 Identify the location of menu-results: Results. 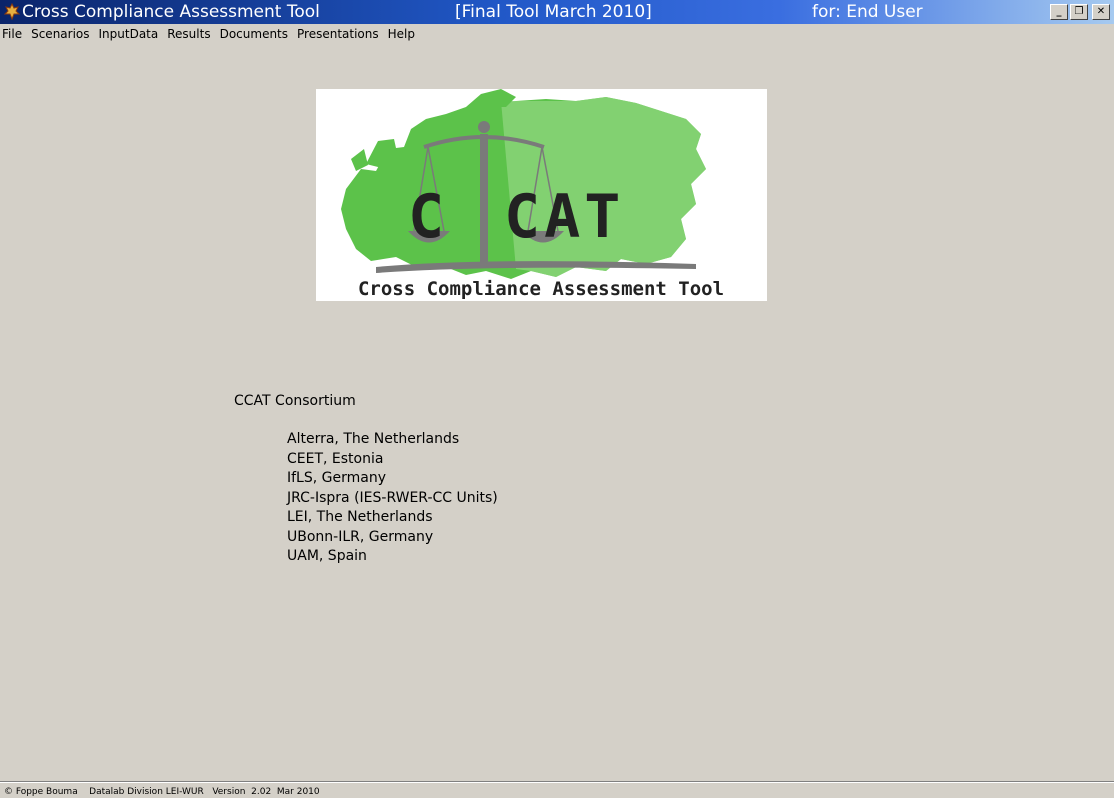
(188, 34).